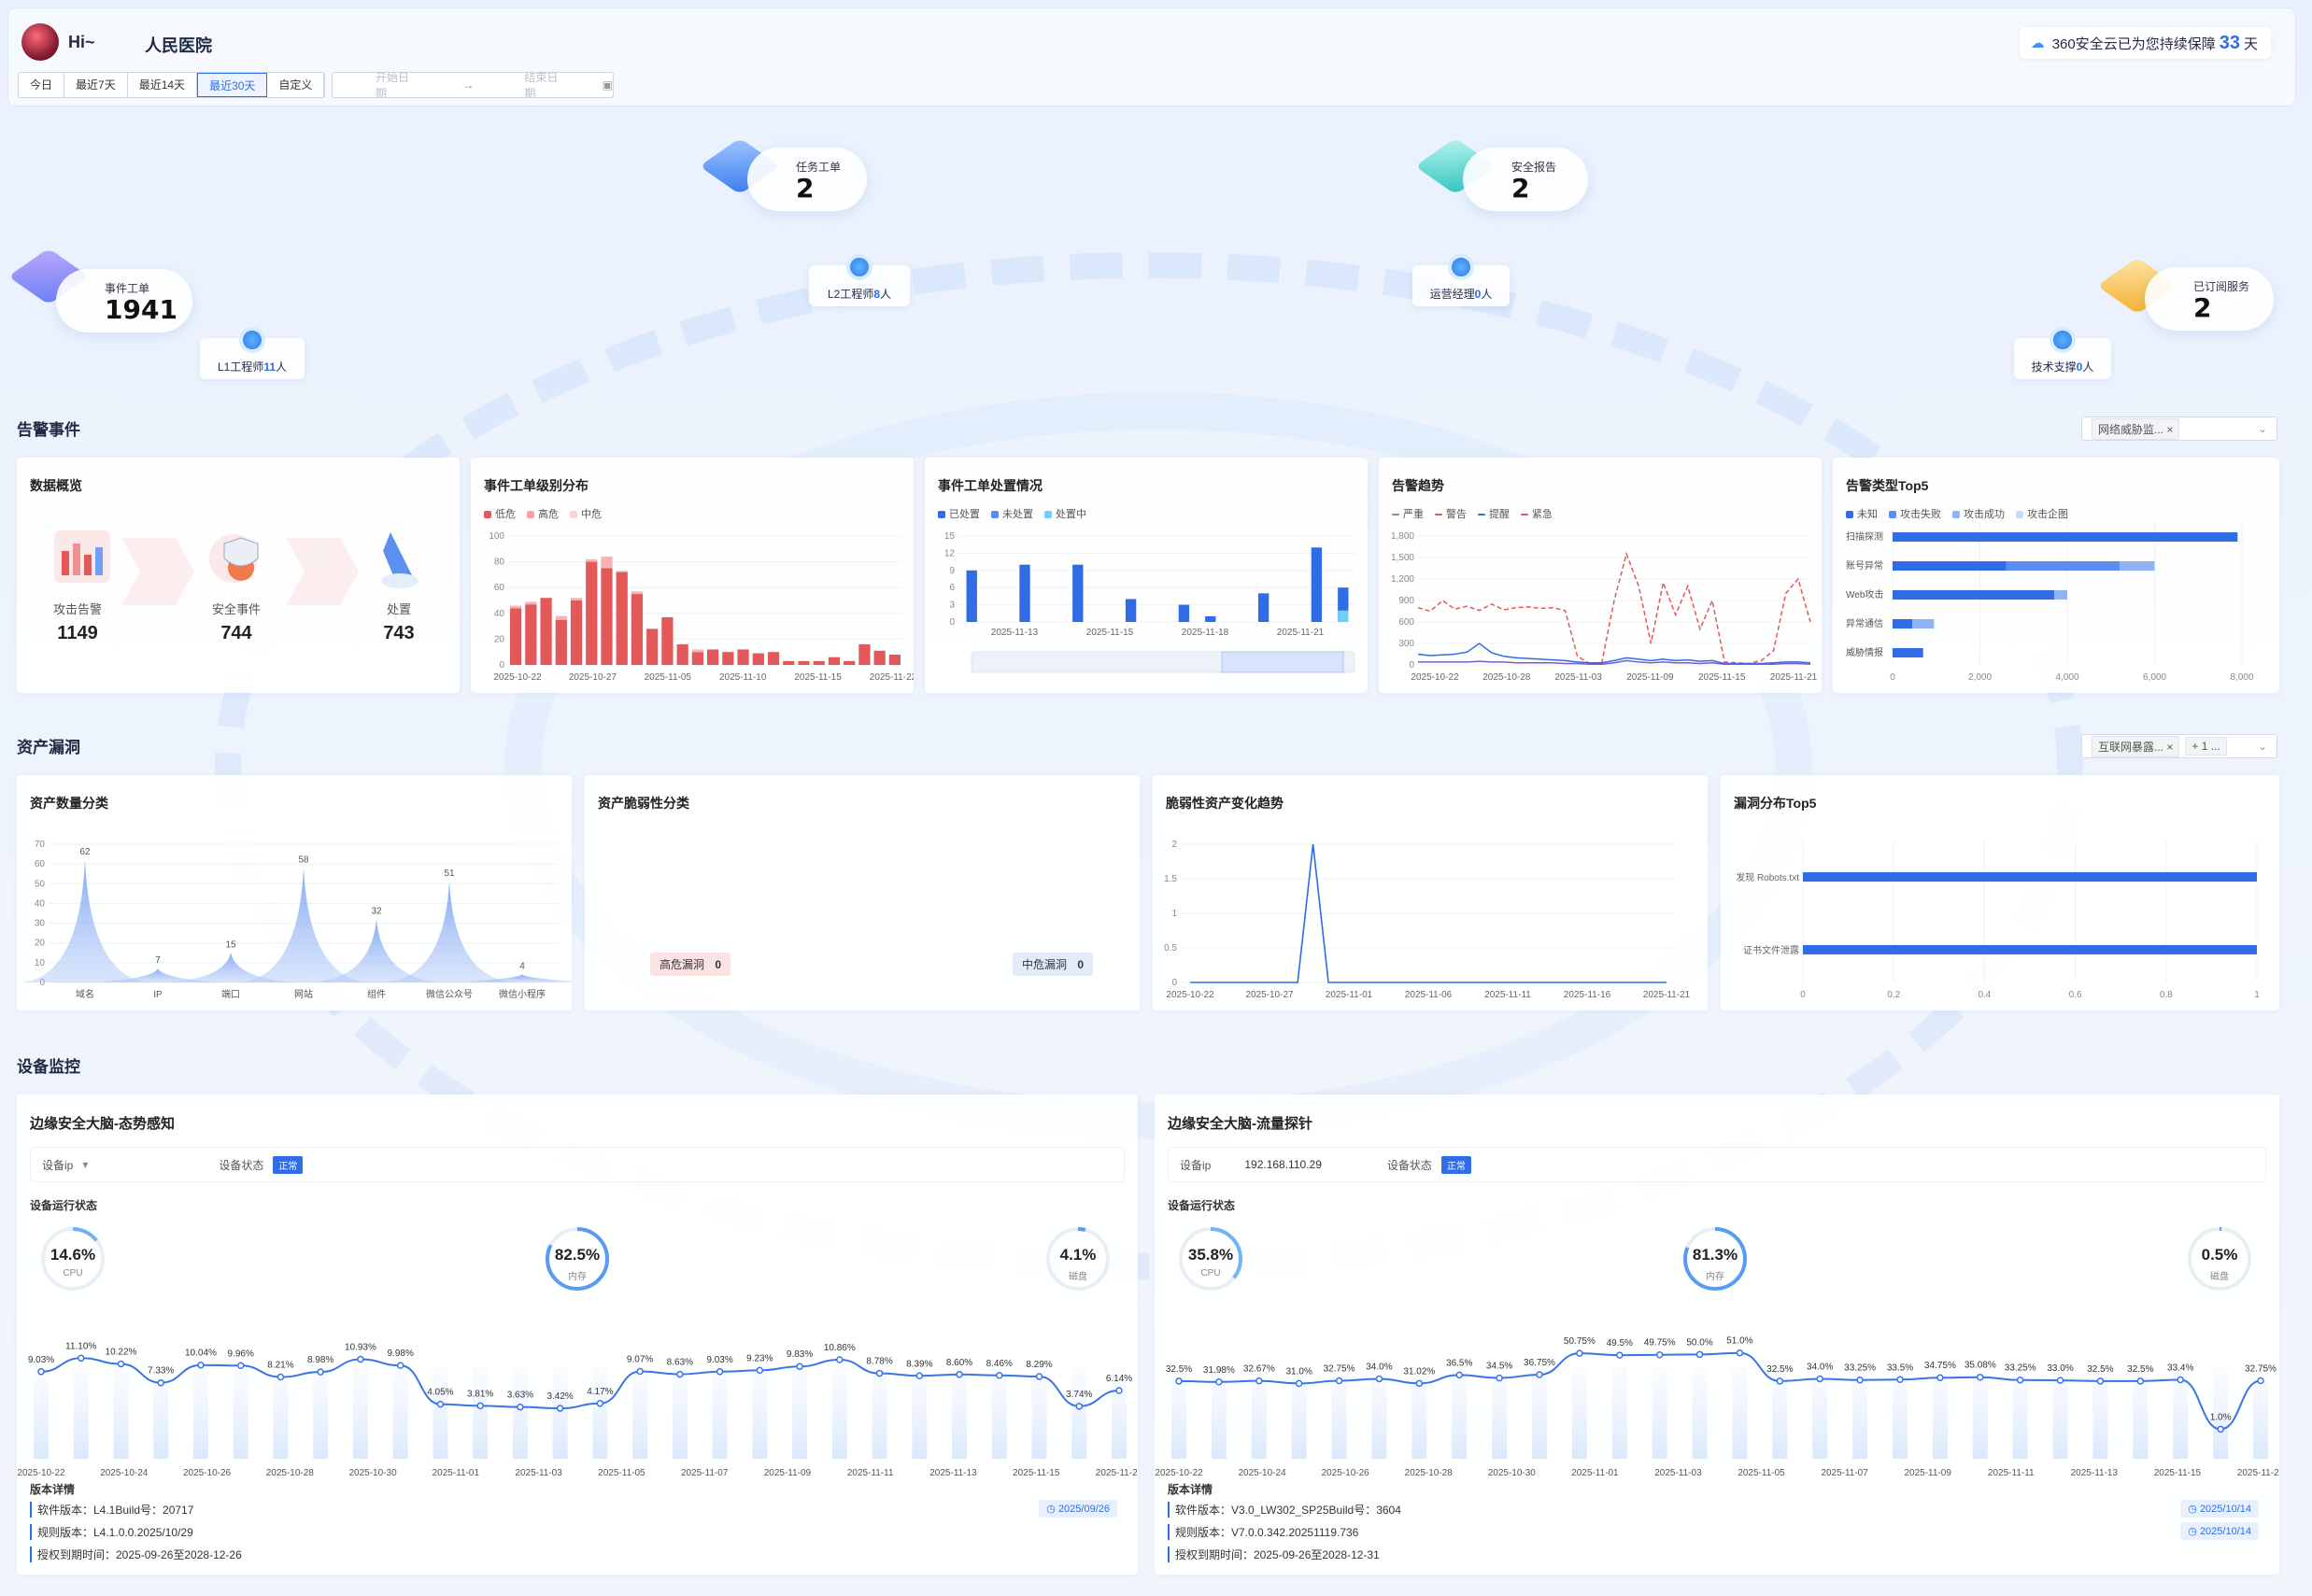 Image resolution: width=2312 pixels, height=1596 pixels. Describe the element at coordinates (85, 1164) in the screenshot. I see `ip-dropdown-icon: ▾` at that location.